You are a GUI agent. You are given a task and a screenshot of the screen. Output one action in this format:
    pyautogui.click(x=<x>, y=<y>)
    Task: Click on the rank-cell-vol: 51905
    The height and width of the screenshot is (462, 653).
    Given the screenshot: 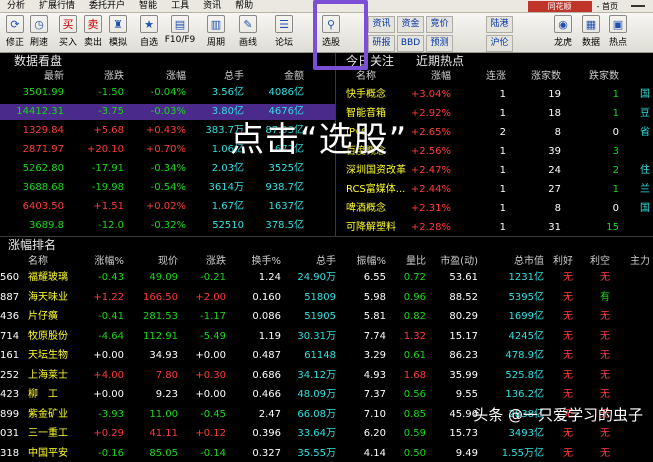 What is the action you would take?
    pyautogui.click(x=320, y=316)
    